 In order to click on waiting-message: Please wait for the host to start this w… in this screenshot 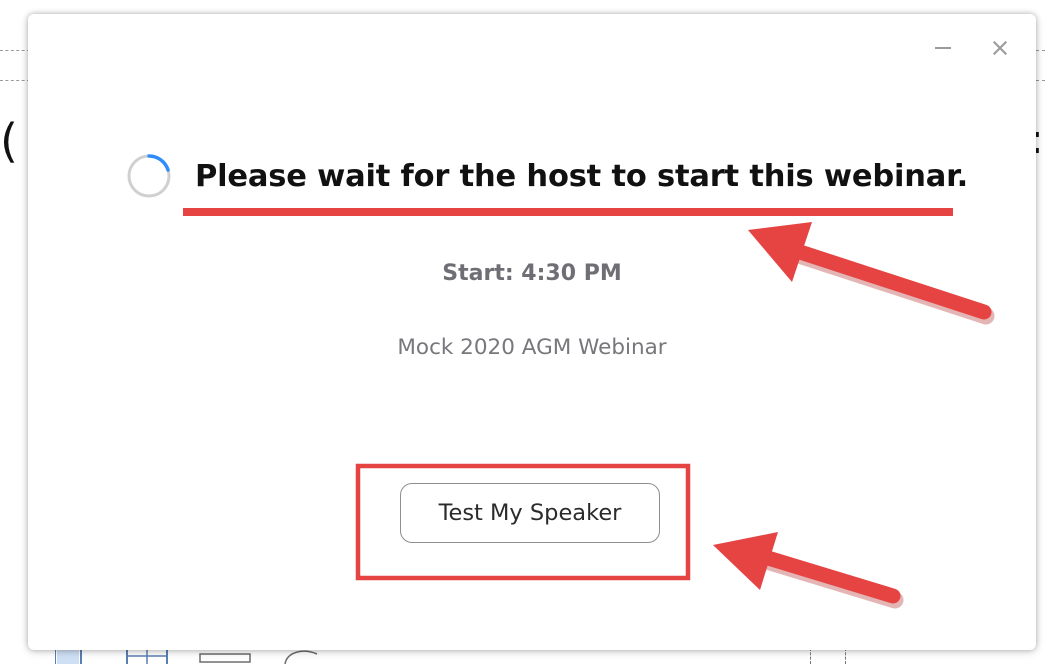, I will do `click(581, 176)`.